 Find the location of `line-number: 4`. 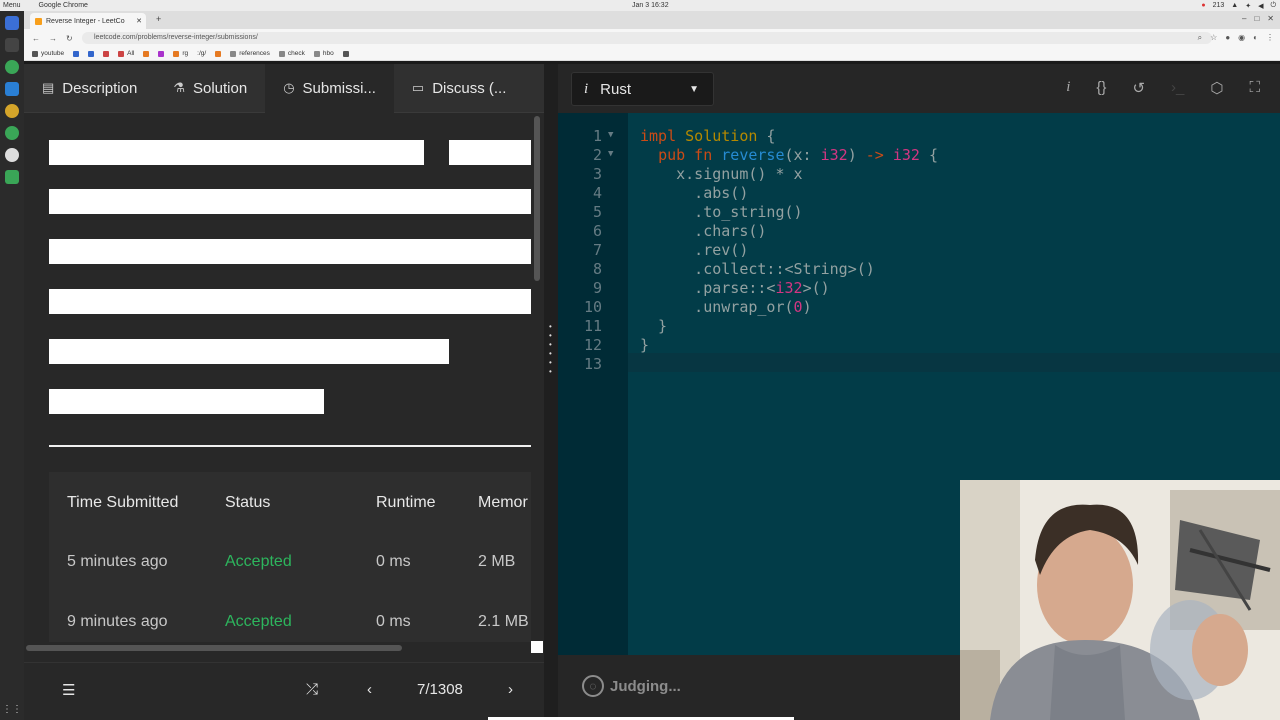

line-number: 4 is located at coordinates (597, 193).